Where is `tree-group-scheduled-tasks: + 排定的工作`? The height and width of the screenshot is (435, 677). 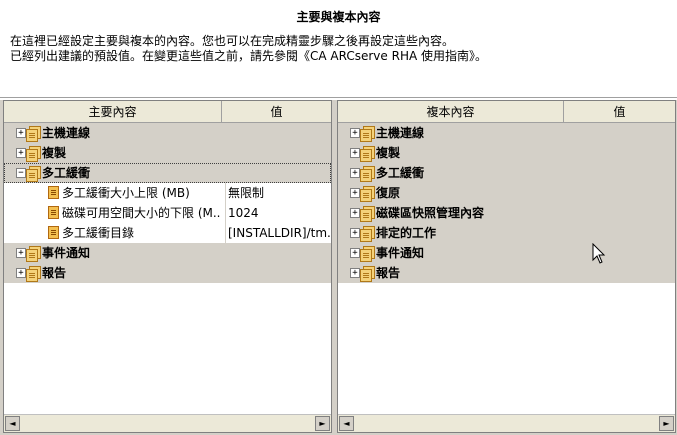 tree-group-scheduled-tasks: + 排定的工作 is located at coordinates (506, 233).